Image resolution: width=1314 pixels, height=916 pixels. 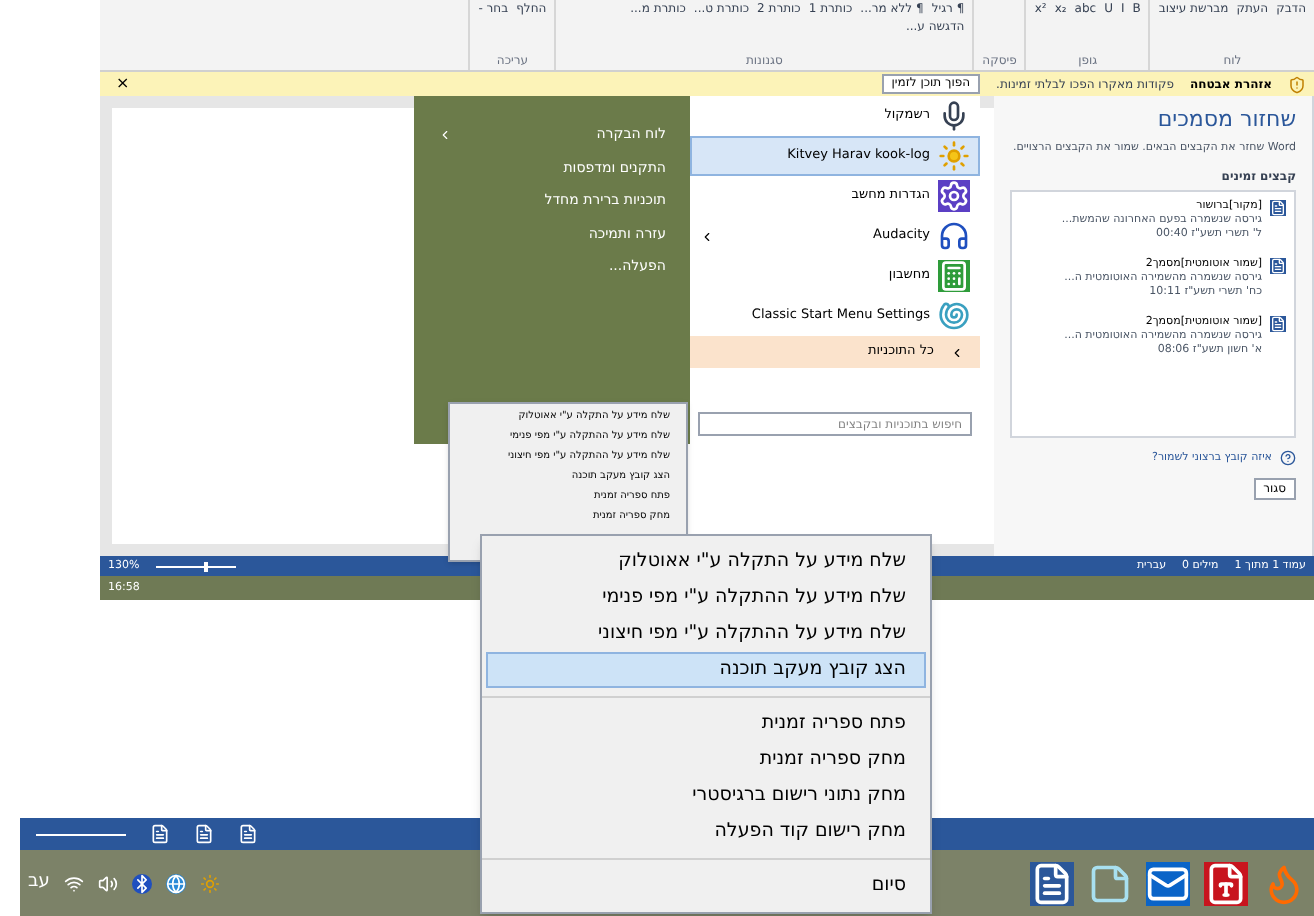 I want to click on gear-icon, so click(x=954, y=196).